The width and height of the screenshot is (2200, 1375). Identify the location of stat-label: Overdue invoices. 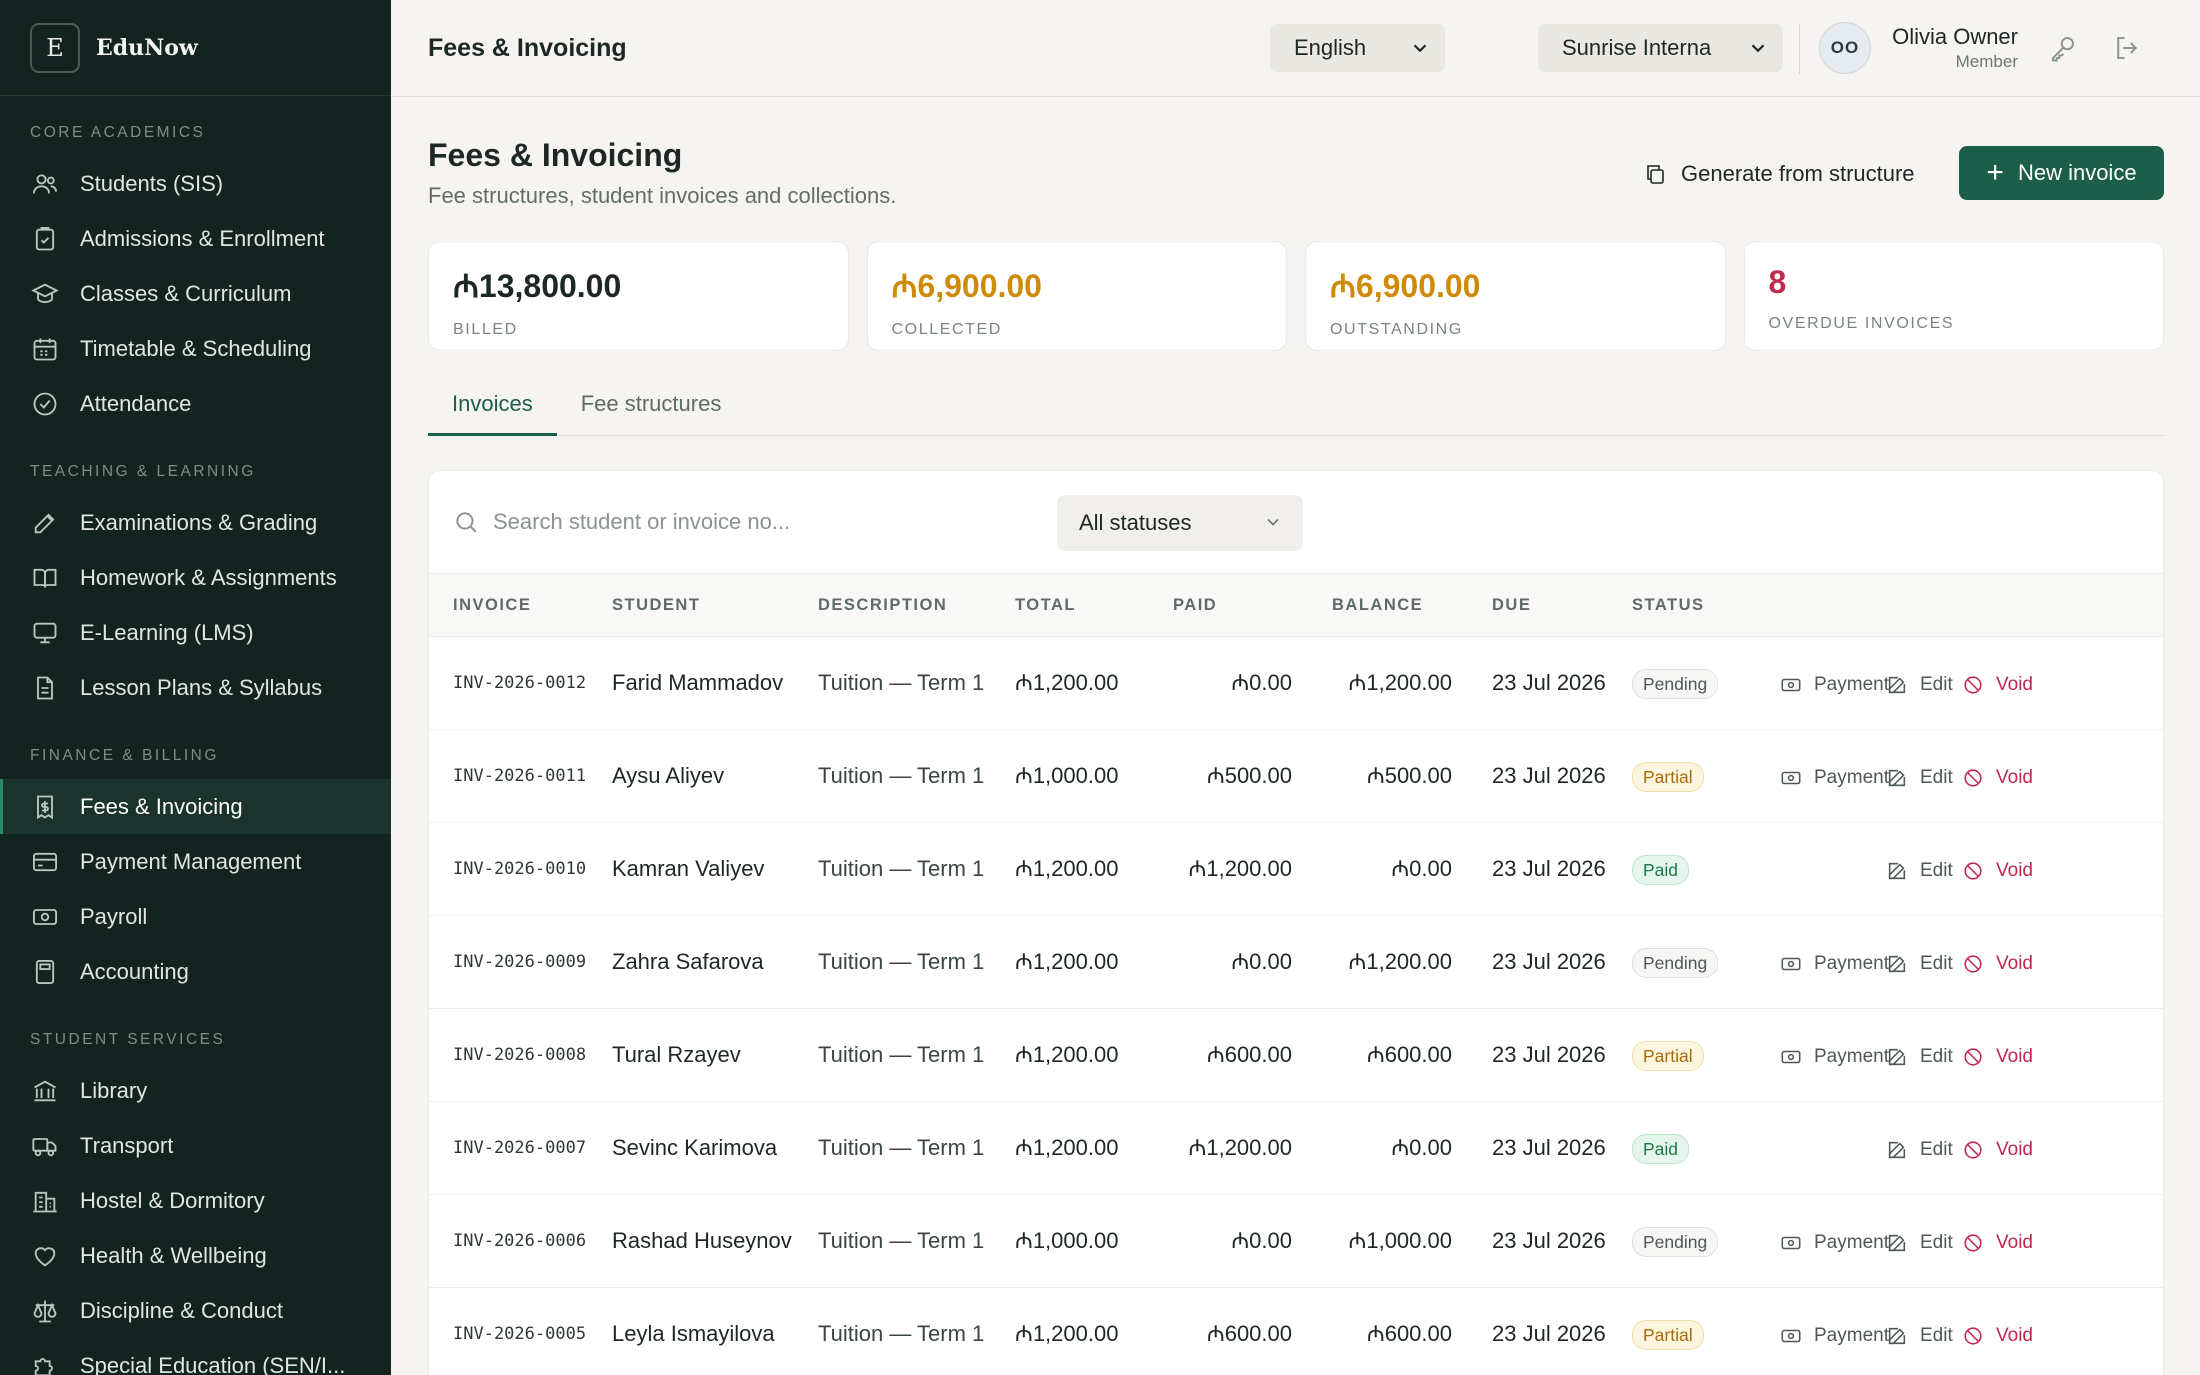
(1861, 323).